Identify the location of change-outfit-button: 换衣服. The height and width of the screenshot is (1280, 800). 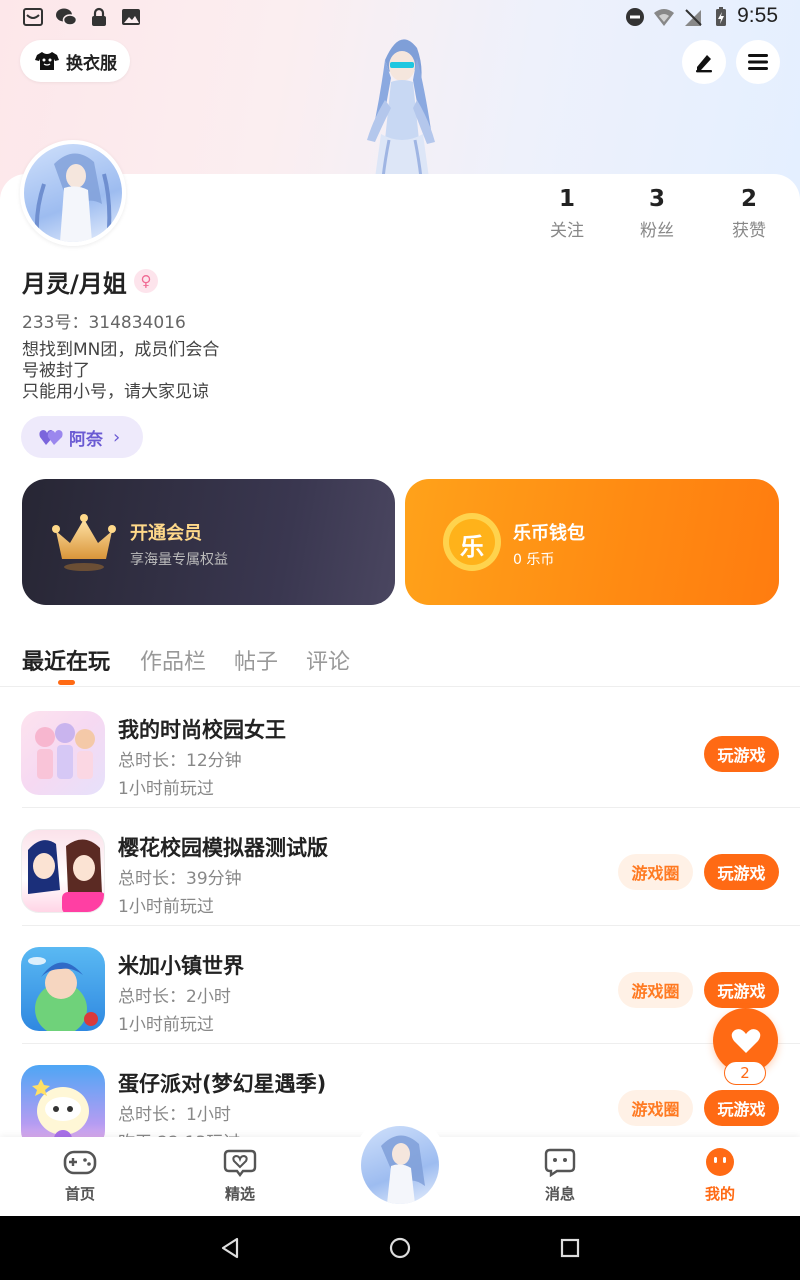
(75, 61).